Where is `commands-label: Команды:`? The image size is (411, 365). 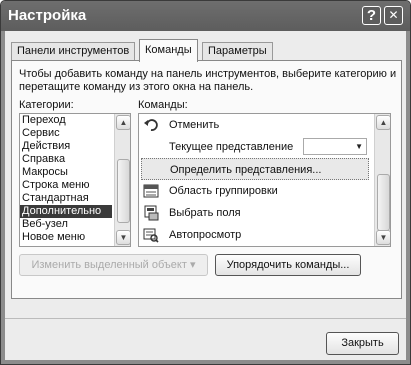 commands-label: Команды: is located at coordinates (163, 105).